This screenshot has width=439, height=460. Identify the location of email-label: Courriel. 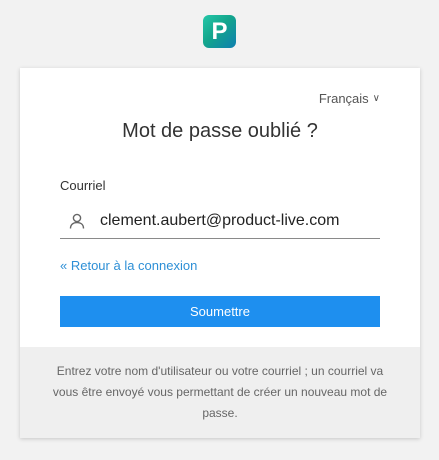
(83, 185).